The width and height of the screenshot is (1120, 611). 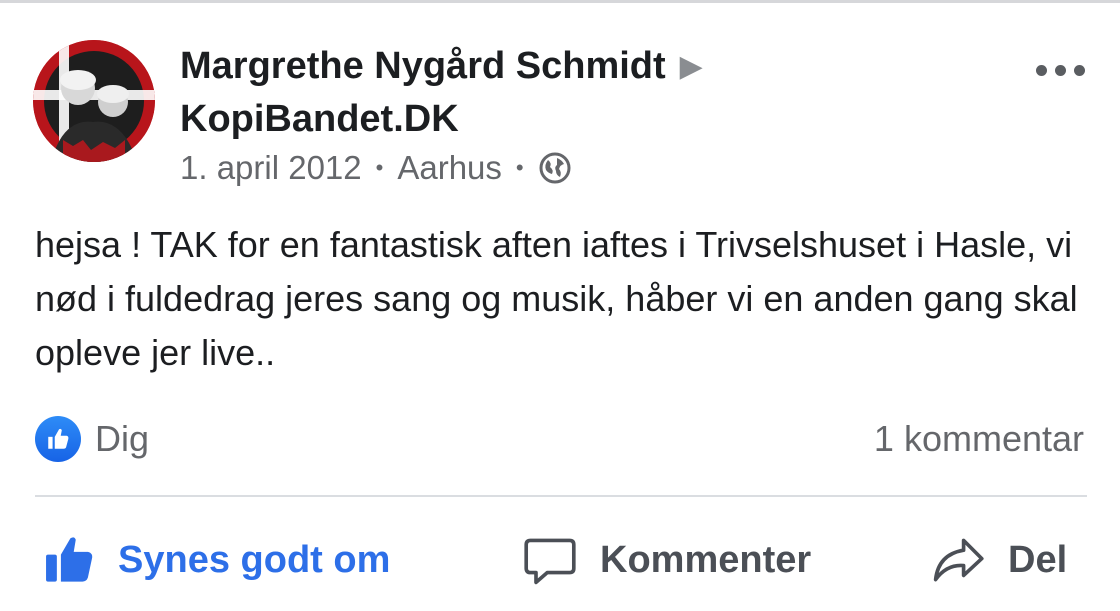 What do you see at coordinates (958, 560) in the screenshot?
I see `share-arrow-icon` at bounding box center [958, 560].